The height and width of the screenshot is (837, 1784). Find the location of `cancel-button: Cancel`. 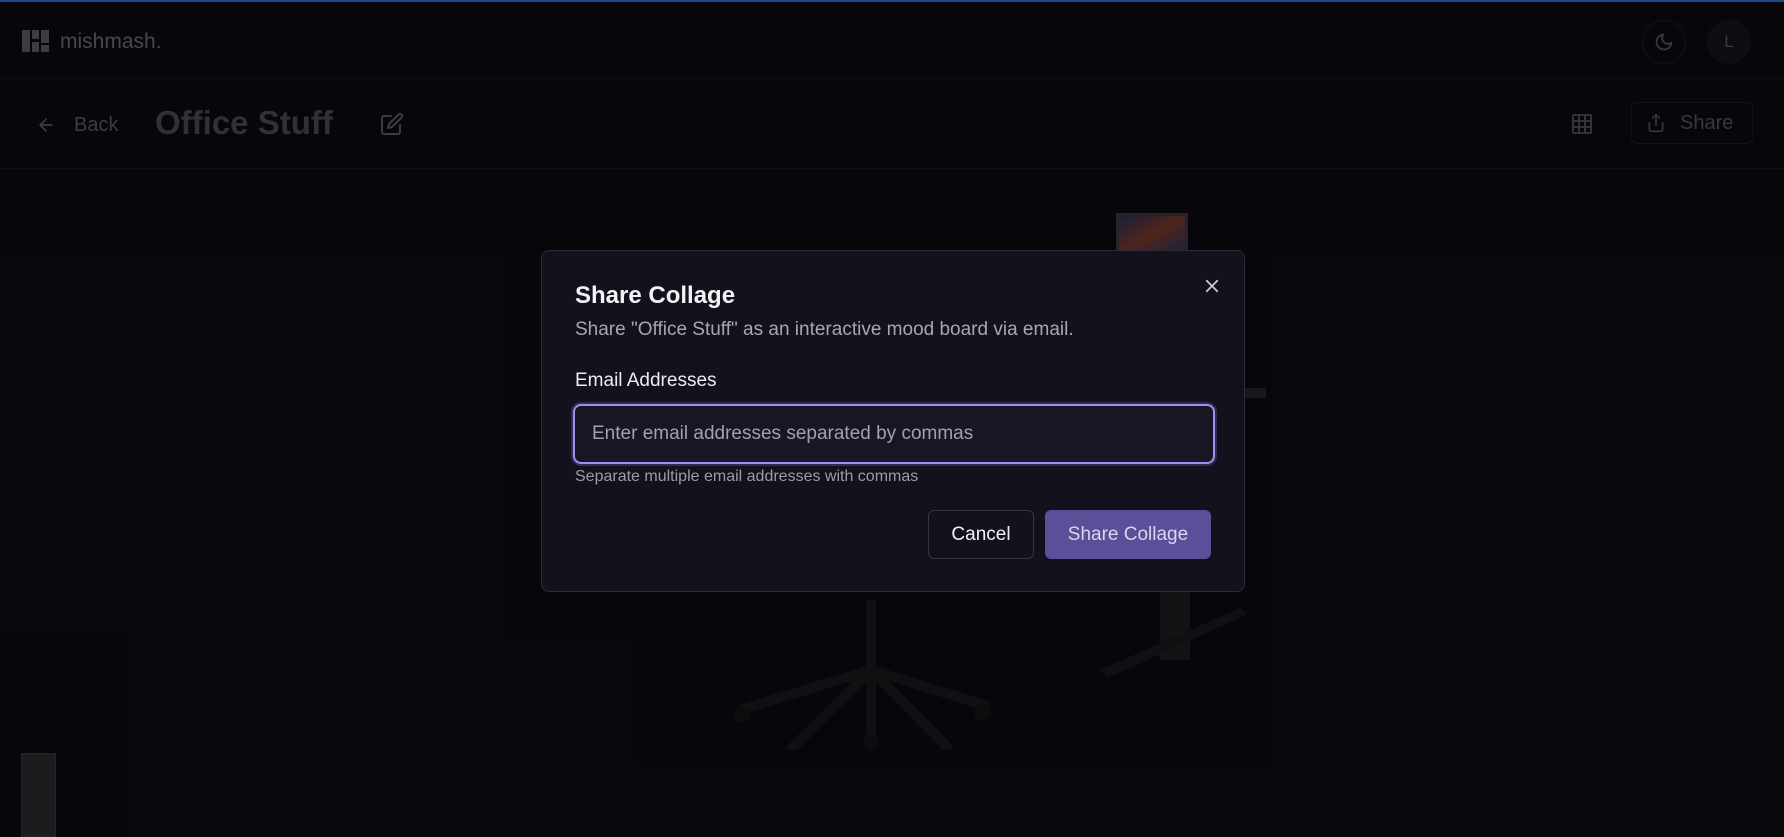

cancel-button: Cancel is located at coordinates (981, 534).